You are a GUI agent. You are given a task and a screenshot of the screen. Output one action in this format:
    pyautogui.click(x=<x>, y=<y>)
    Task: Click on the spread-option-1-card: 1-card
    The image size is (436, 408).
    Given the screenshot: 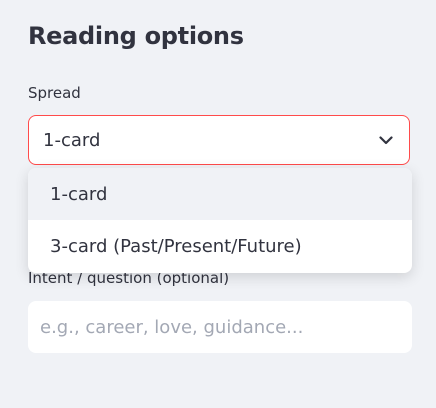 What is the action you would take?
    pyautogui.click(x=220, y=194)
    